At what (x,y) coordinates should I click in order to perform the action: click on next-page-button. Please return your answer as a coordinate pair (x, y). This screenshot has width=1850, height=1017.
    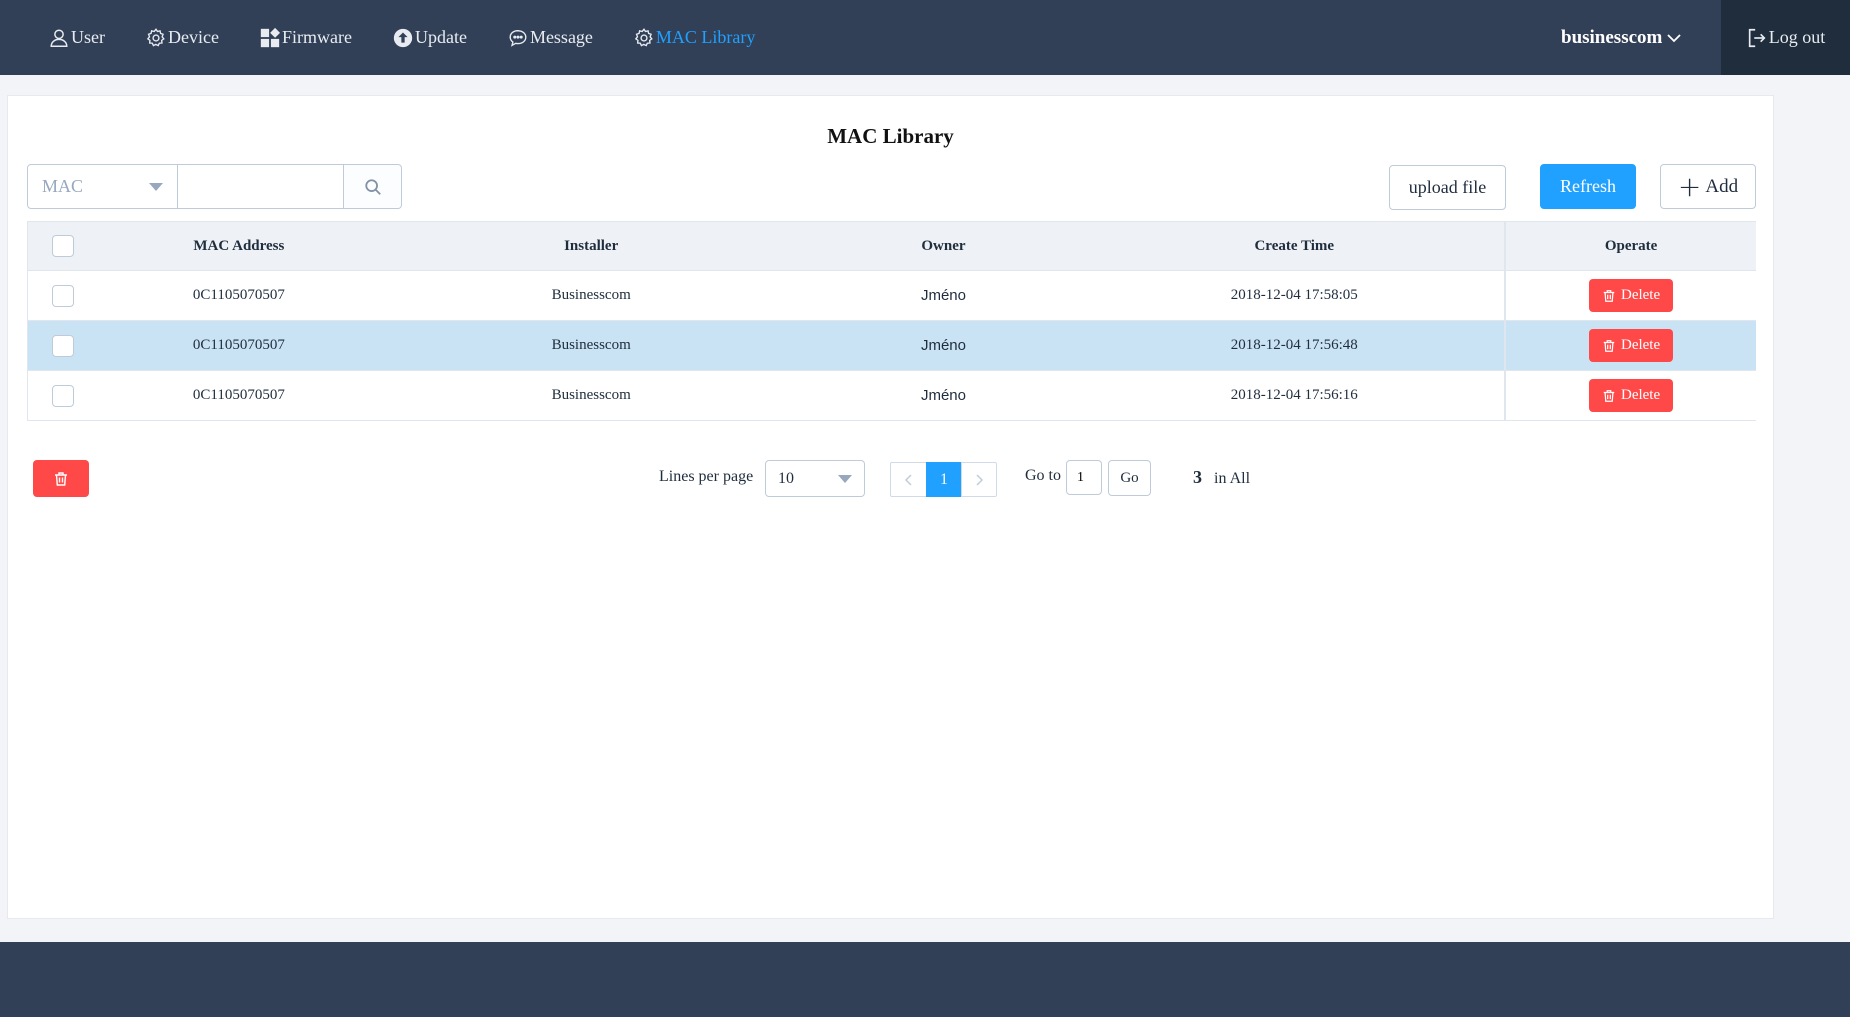
    Looking at the image, I should click on (979, 479).